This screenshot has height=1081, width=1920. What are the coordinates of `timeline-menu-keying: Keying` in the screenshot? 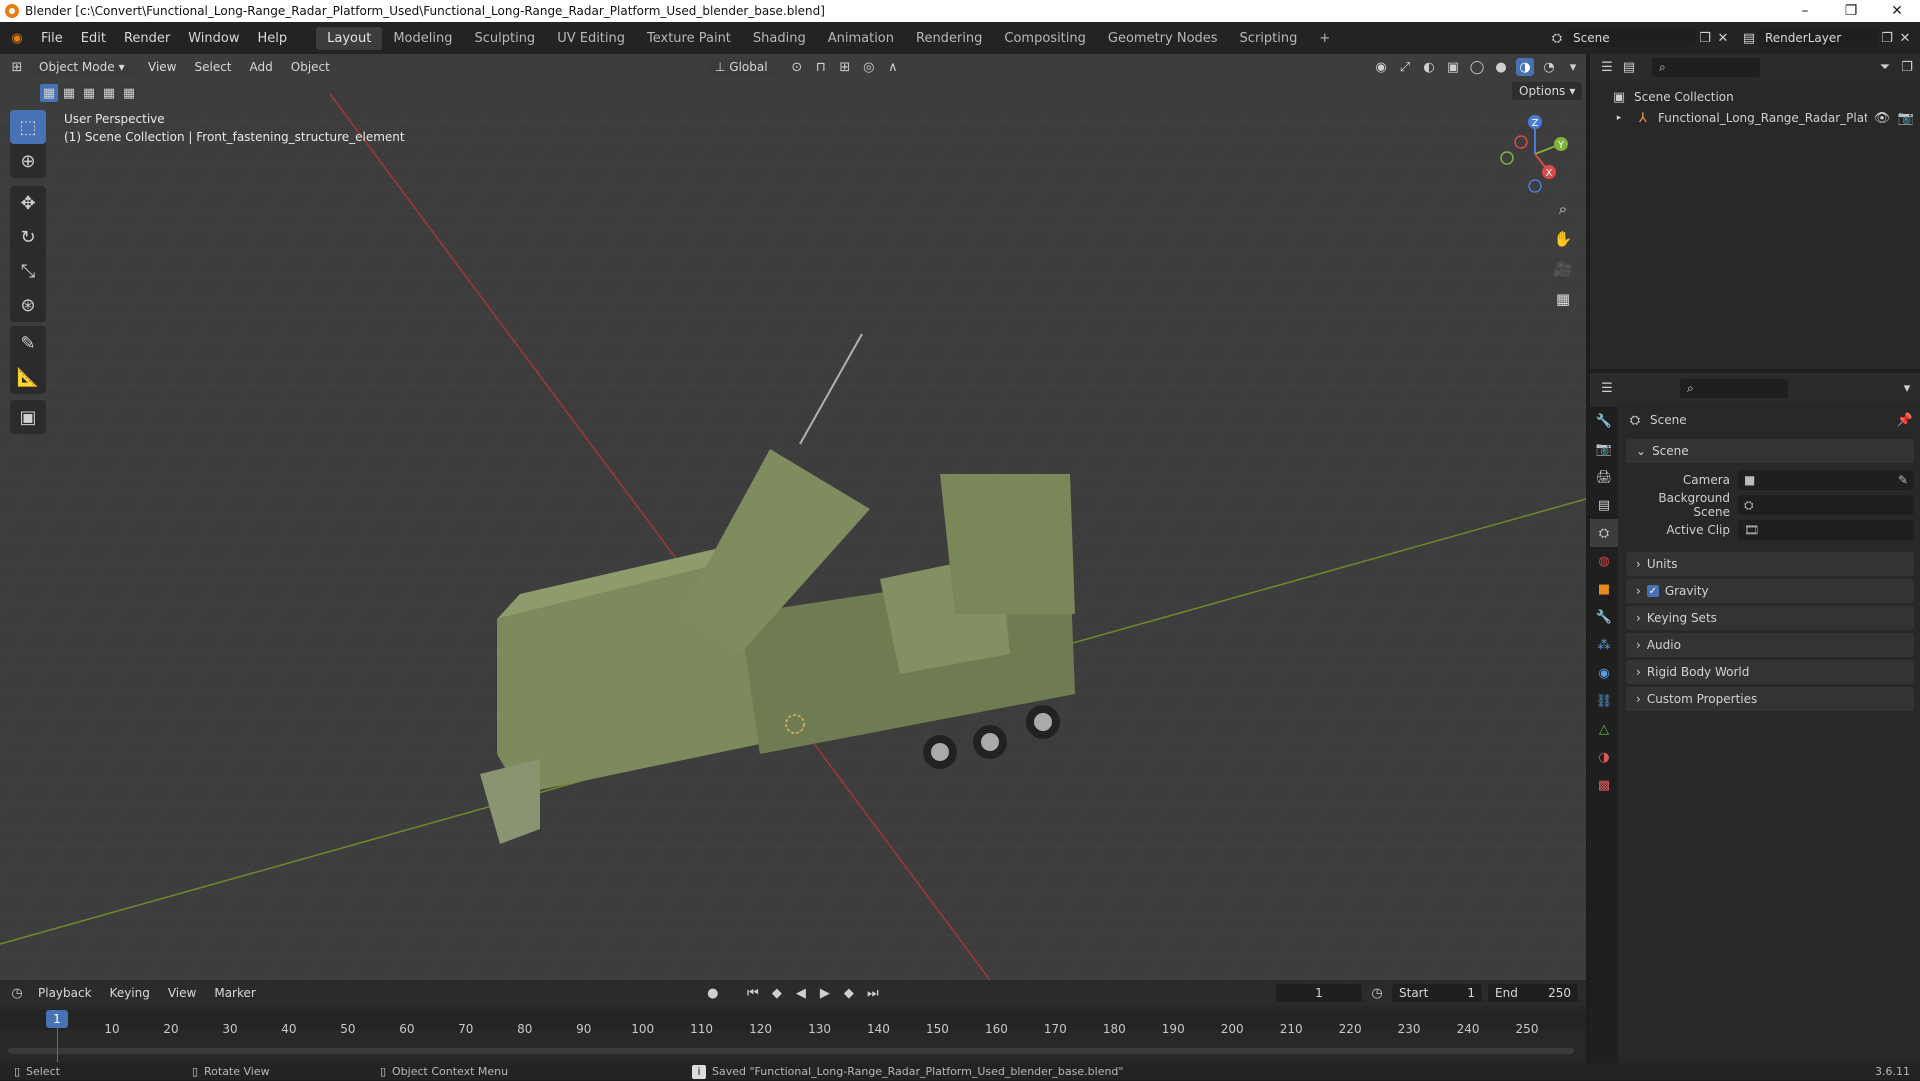 It's located at (130, 993).